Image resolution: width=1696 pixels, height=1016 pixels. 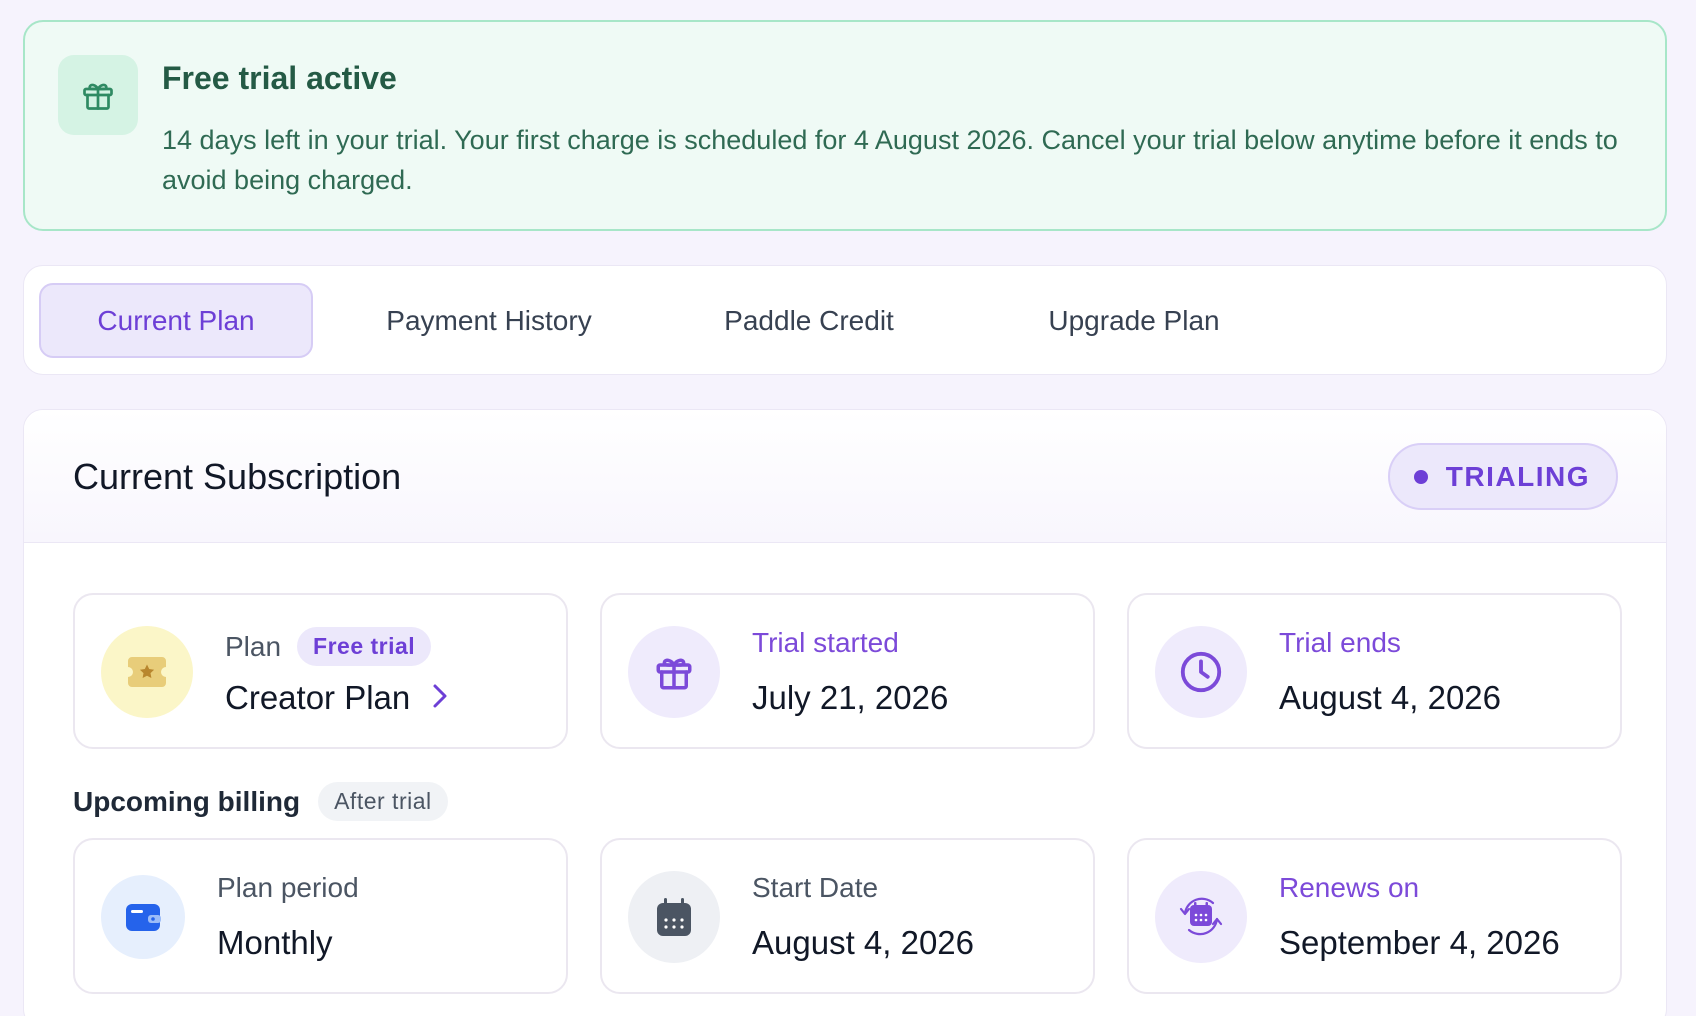 I want to click on plan-value-row: Creator Plan, so click(x=336, y=698).